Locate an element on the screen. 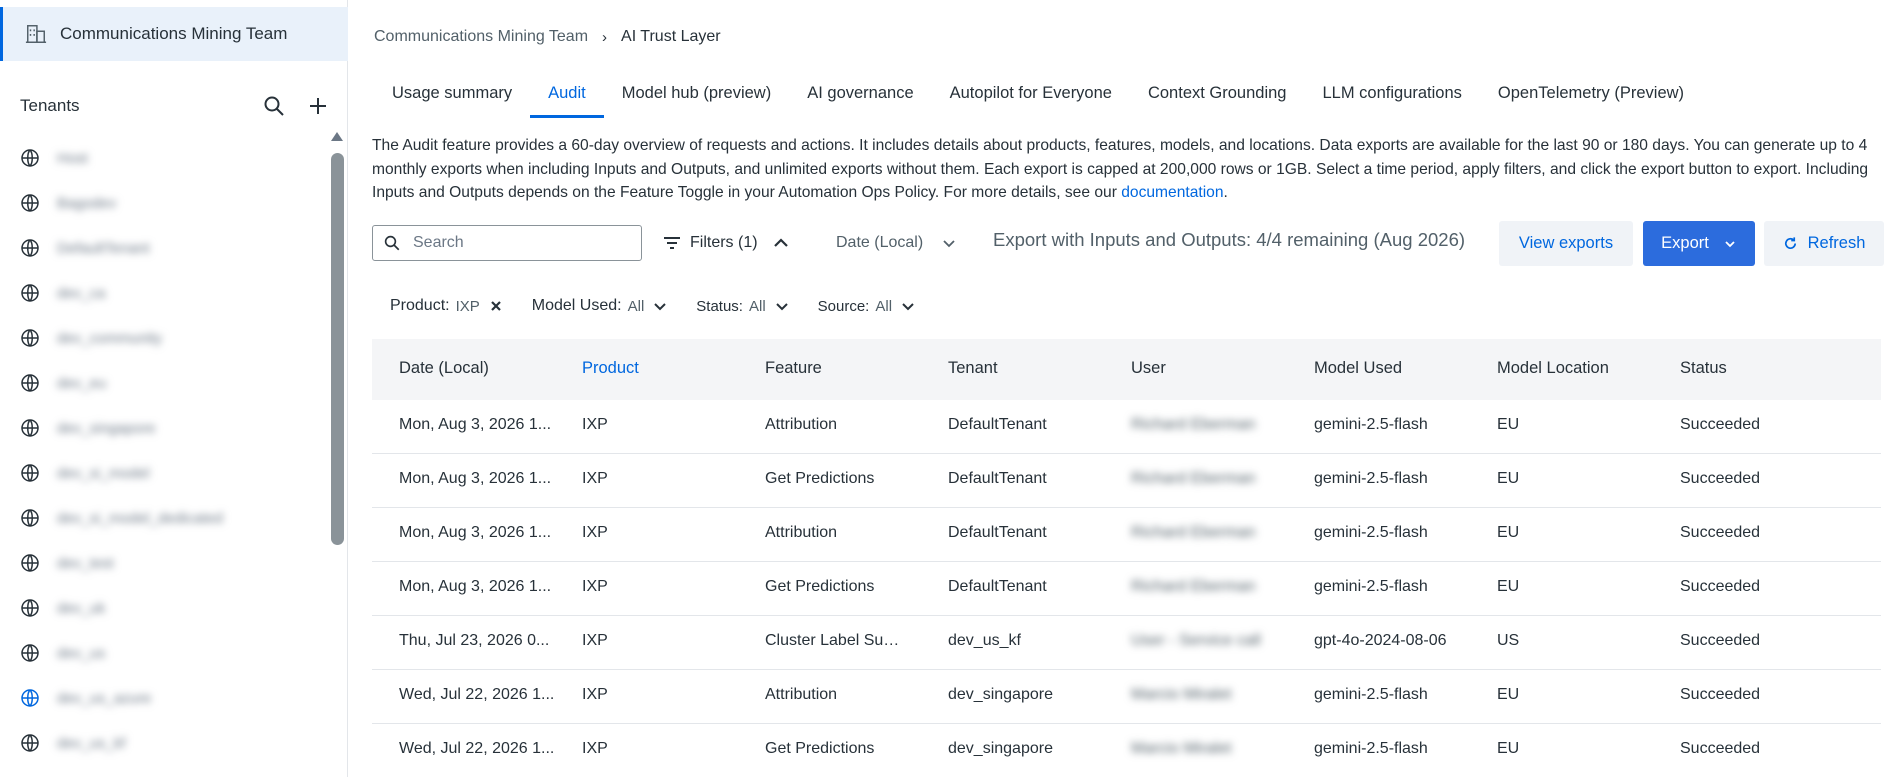 The height and width of the screenshot is (777, 1887). view-exports-button: View exports is located at coordinates (1566, 243).